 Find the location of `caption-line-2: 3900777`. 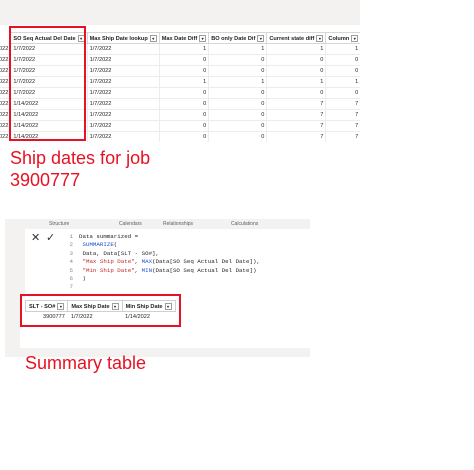

caption-line-2: 3900777 is located at coordinates (45, 180).